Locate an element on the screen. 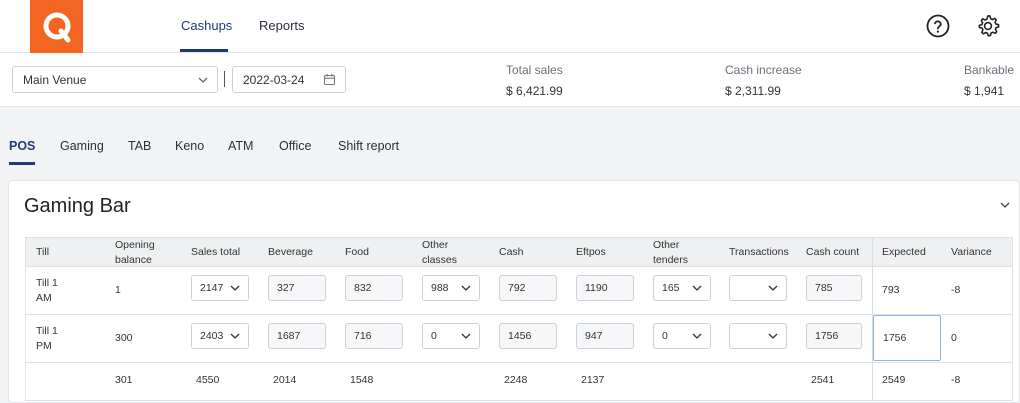 The height and width of the screenshot is (403, 1020). row2-other-tenders-value: 0 is located at coordinates (665, 336).